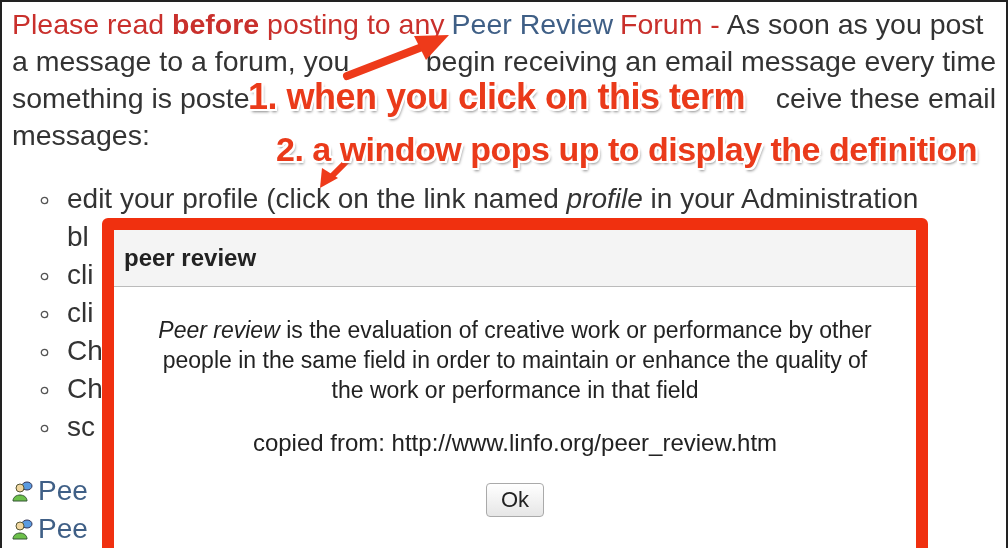 This screenshot has width=1008, height=548. I want to click on body-text: something is poste, so click(131, 98).